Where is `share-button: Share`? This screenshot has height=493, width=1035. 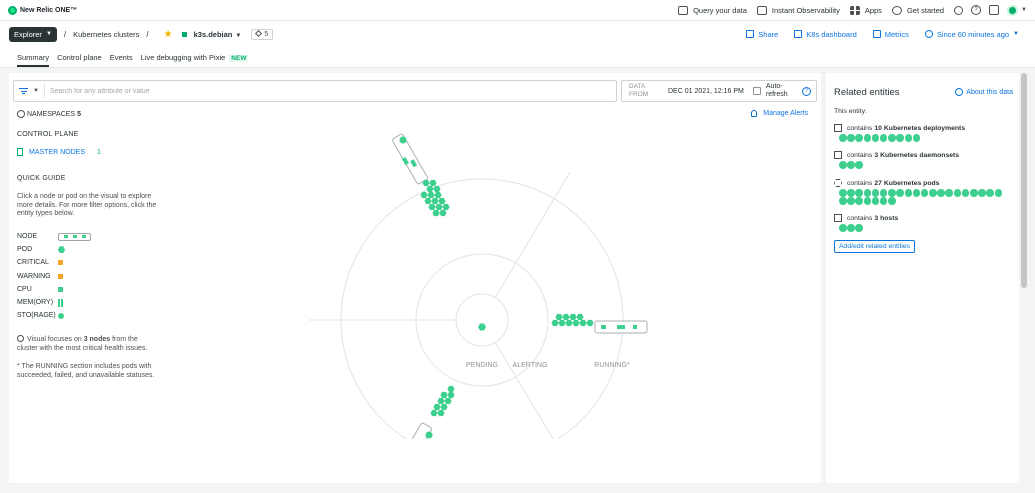 share-button: Share is located at coordinates (762, 34).